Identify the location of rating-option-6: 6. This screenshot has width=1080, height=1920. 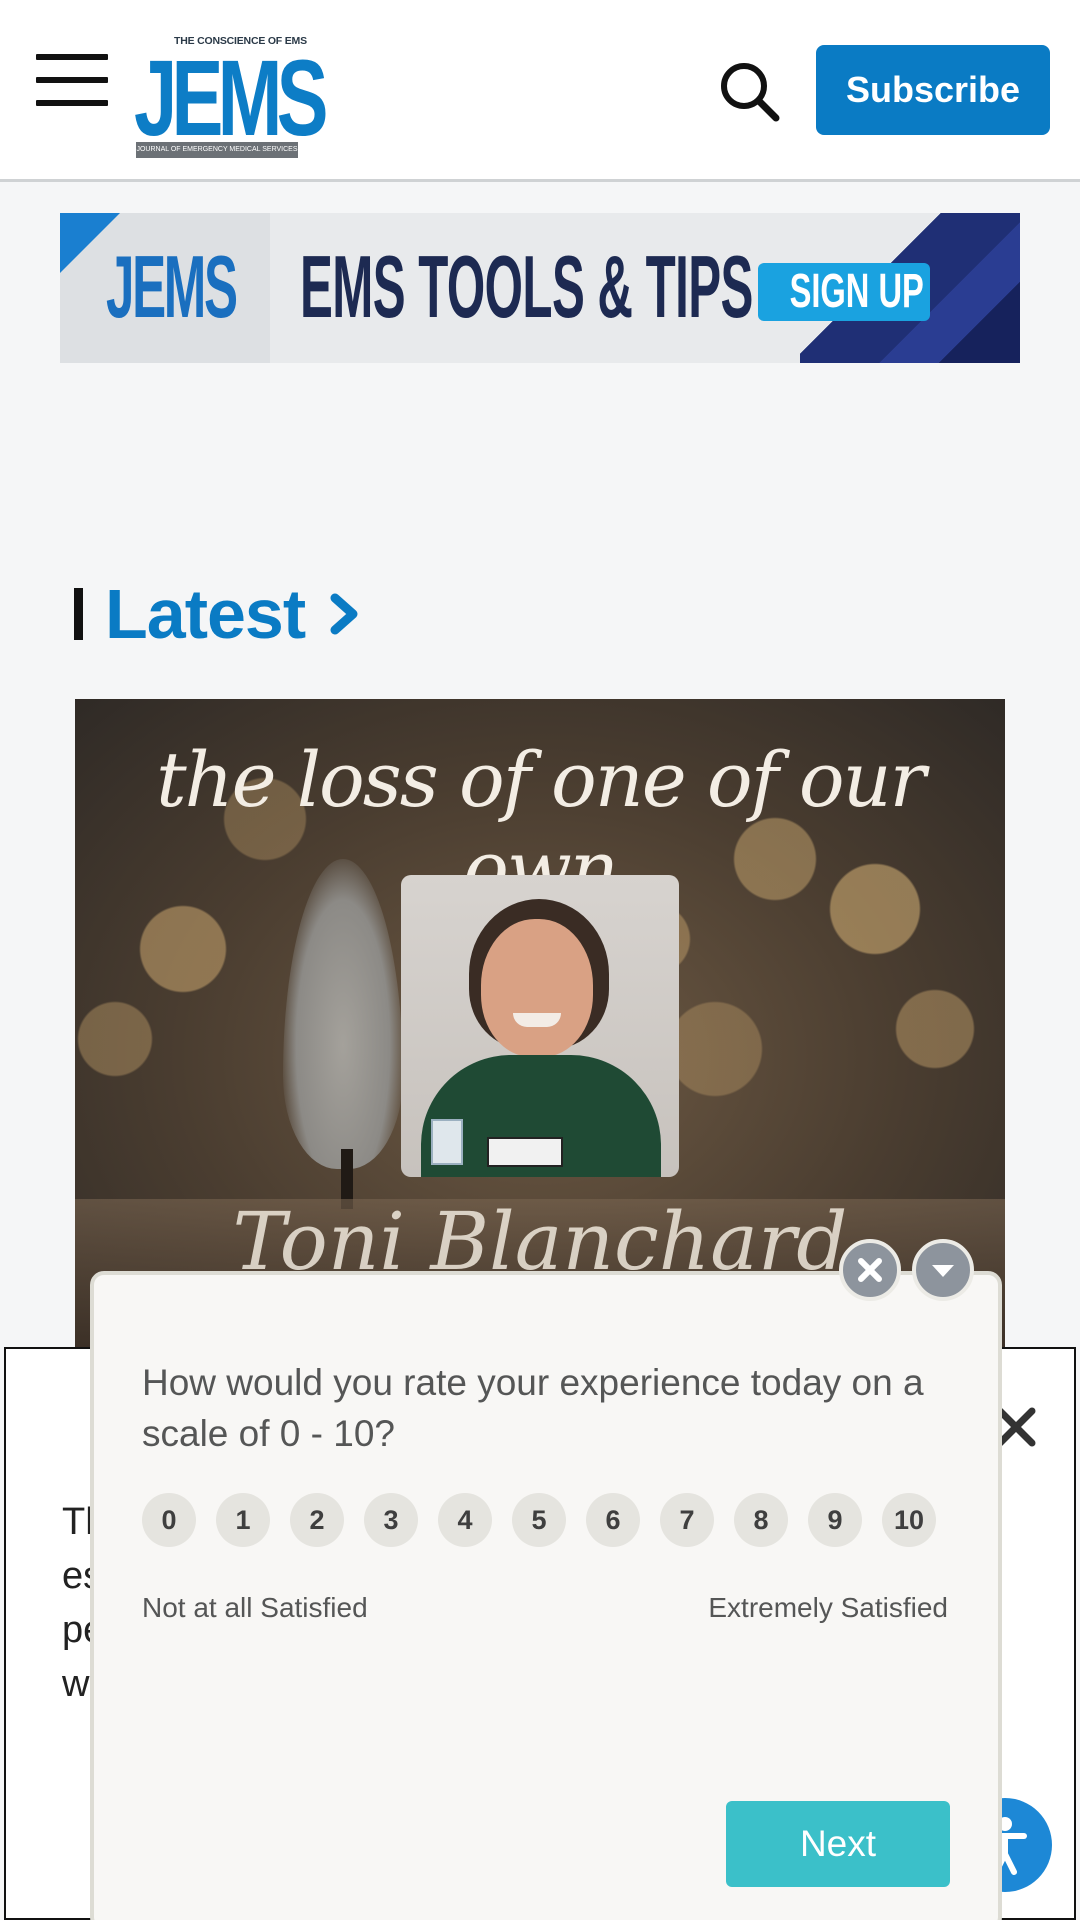
(613, 1520).